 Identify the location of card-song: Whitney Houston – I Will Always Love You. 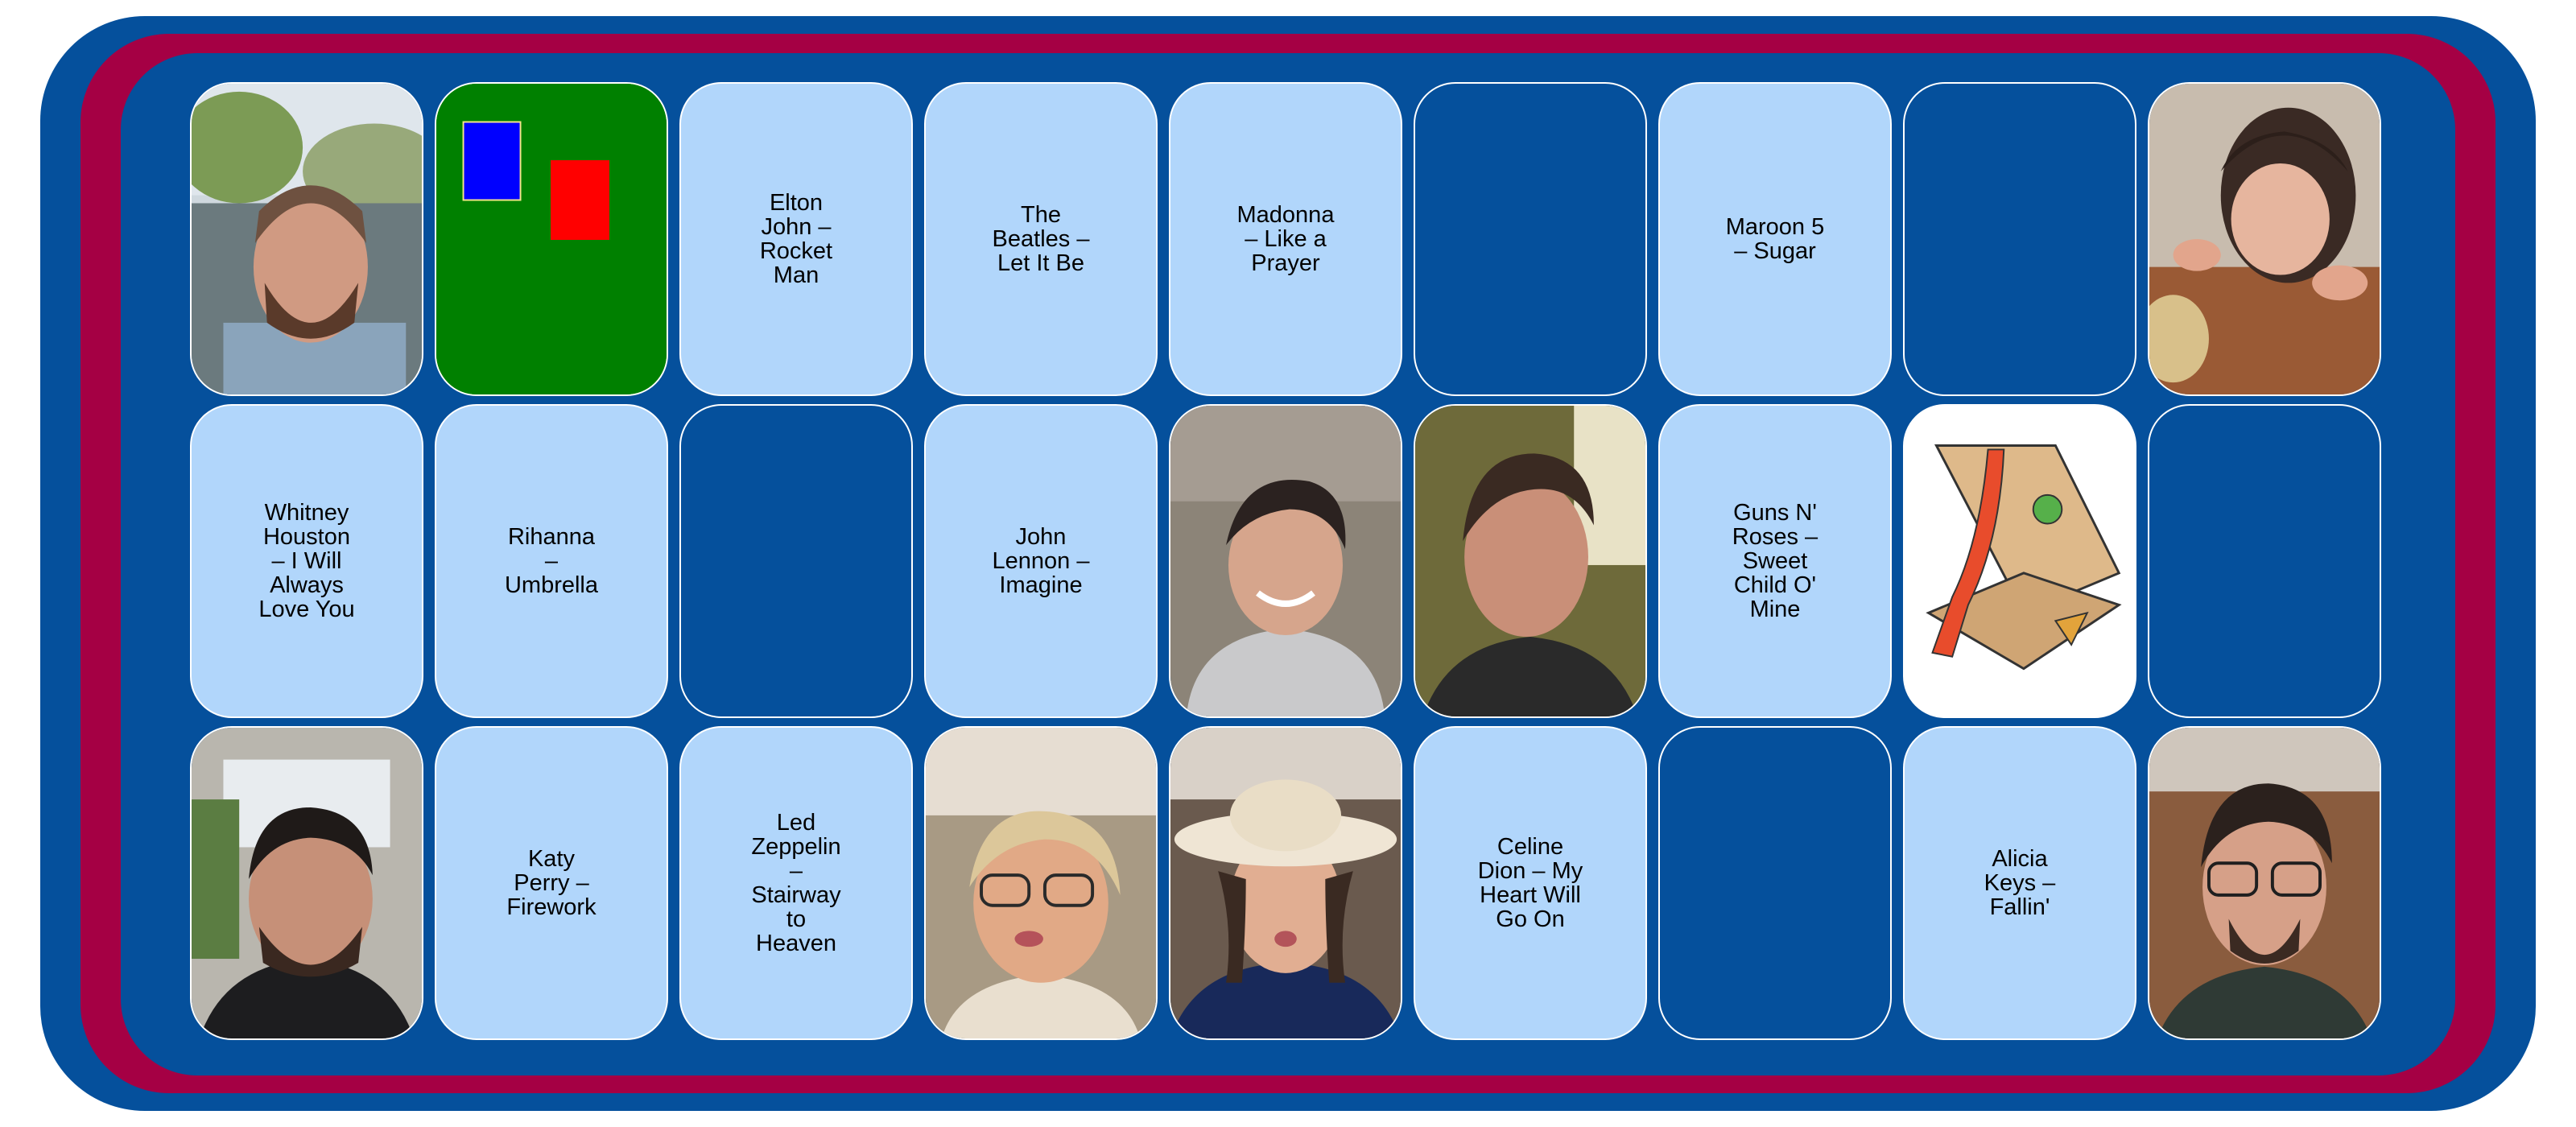
(306, 561).